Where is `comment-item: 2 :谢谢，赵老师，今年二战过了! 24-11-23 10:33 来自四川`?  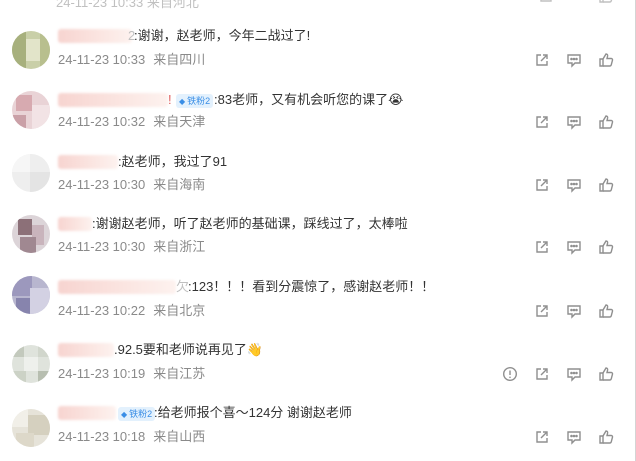 comment-item: 2 :谢谢，赵老师，今年二战过了! 24-11-23 10:33 来自四川 is located at coordinates (317, 52).